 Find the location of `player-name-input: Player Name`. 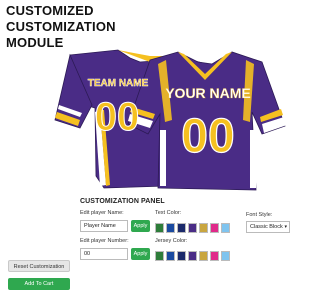

player-name-input: Player Name is located at coordinates (104, 226).